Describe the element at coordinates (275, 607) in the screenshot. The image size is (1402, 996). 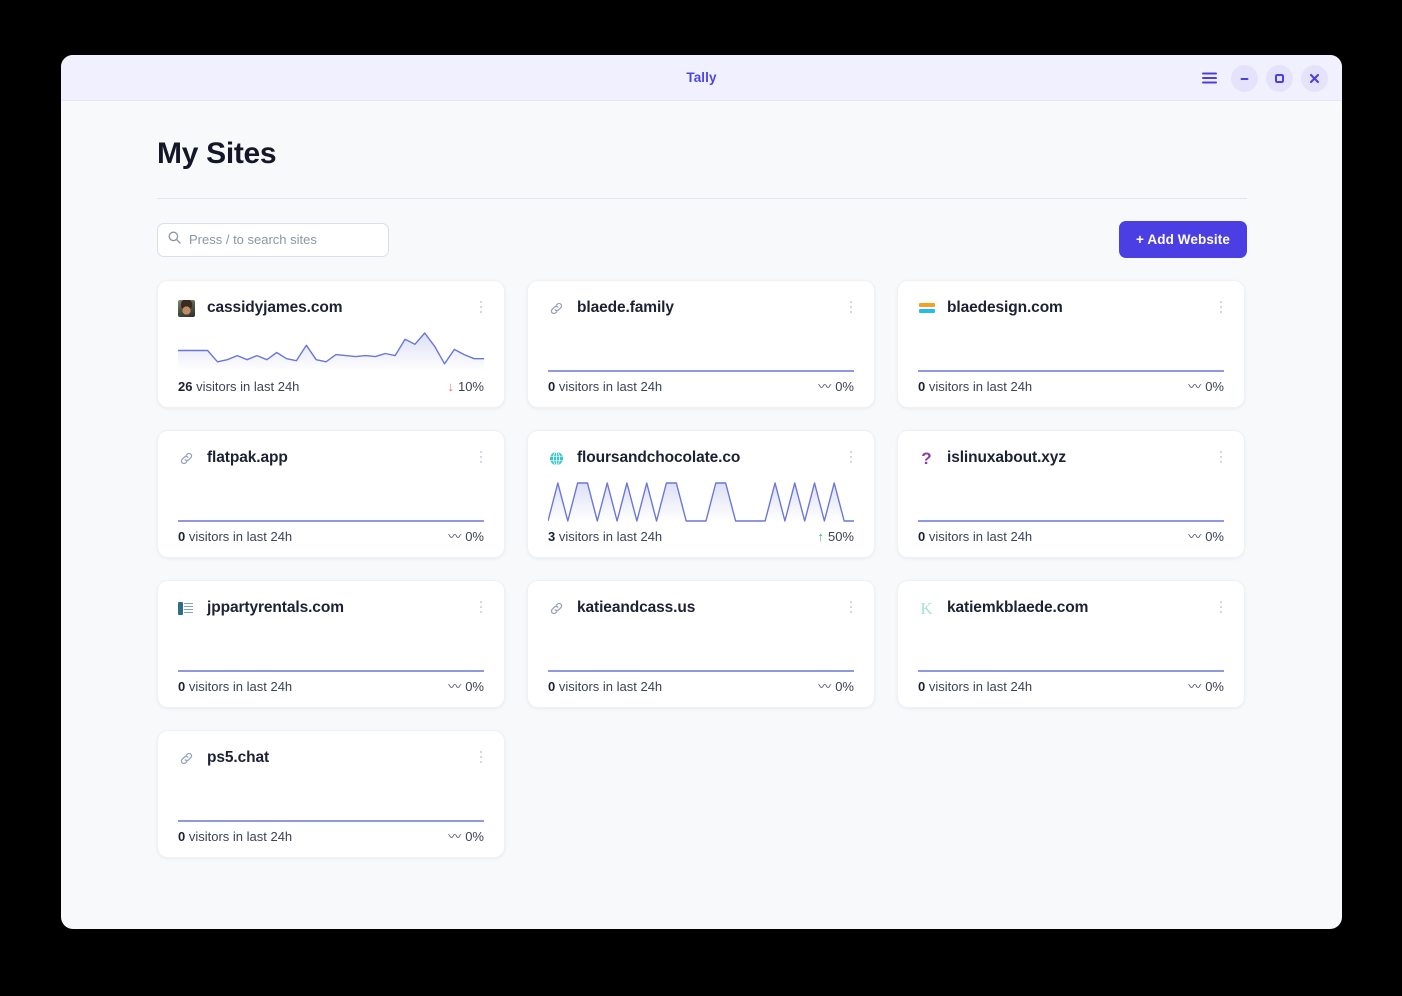
I see `site-domain: jppartyrentals.com` at that location.